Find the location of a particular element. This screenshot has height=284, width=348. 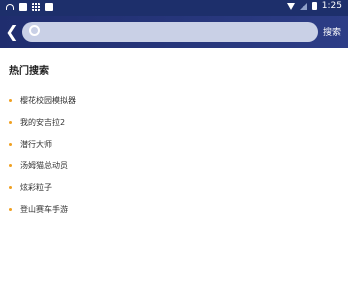

wifi-icon is located at coordinates (10, 7).